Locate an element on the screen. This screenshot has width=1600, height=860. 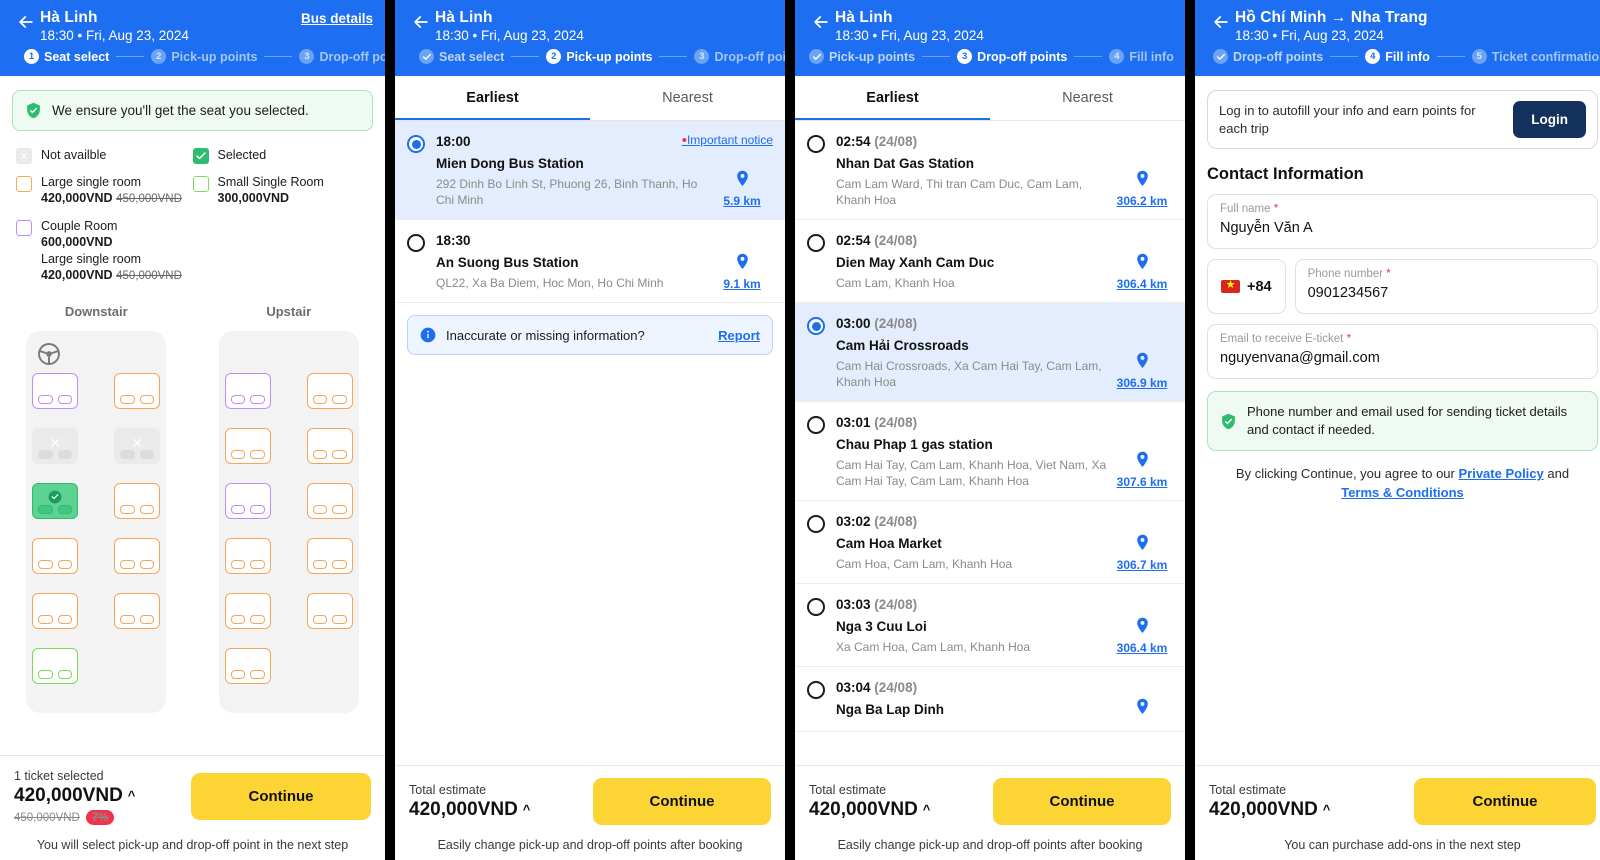
shield-check-icon is located at coordinates (33, 110).